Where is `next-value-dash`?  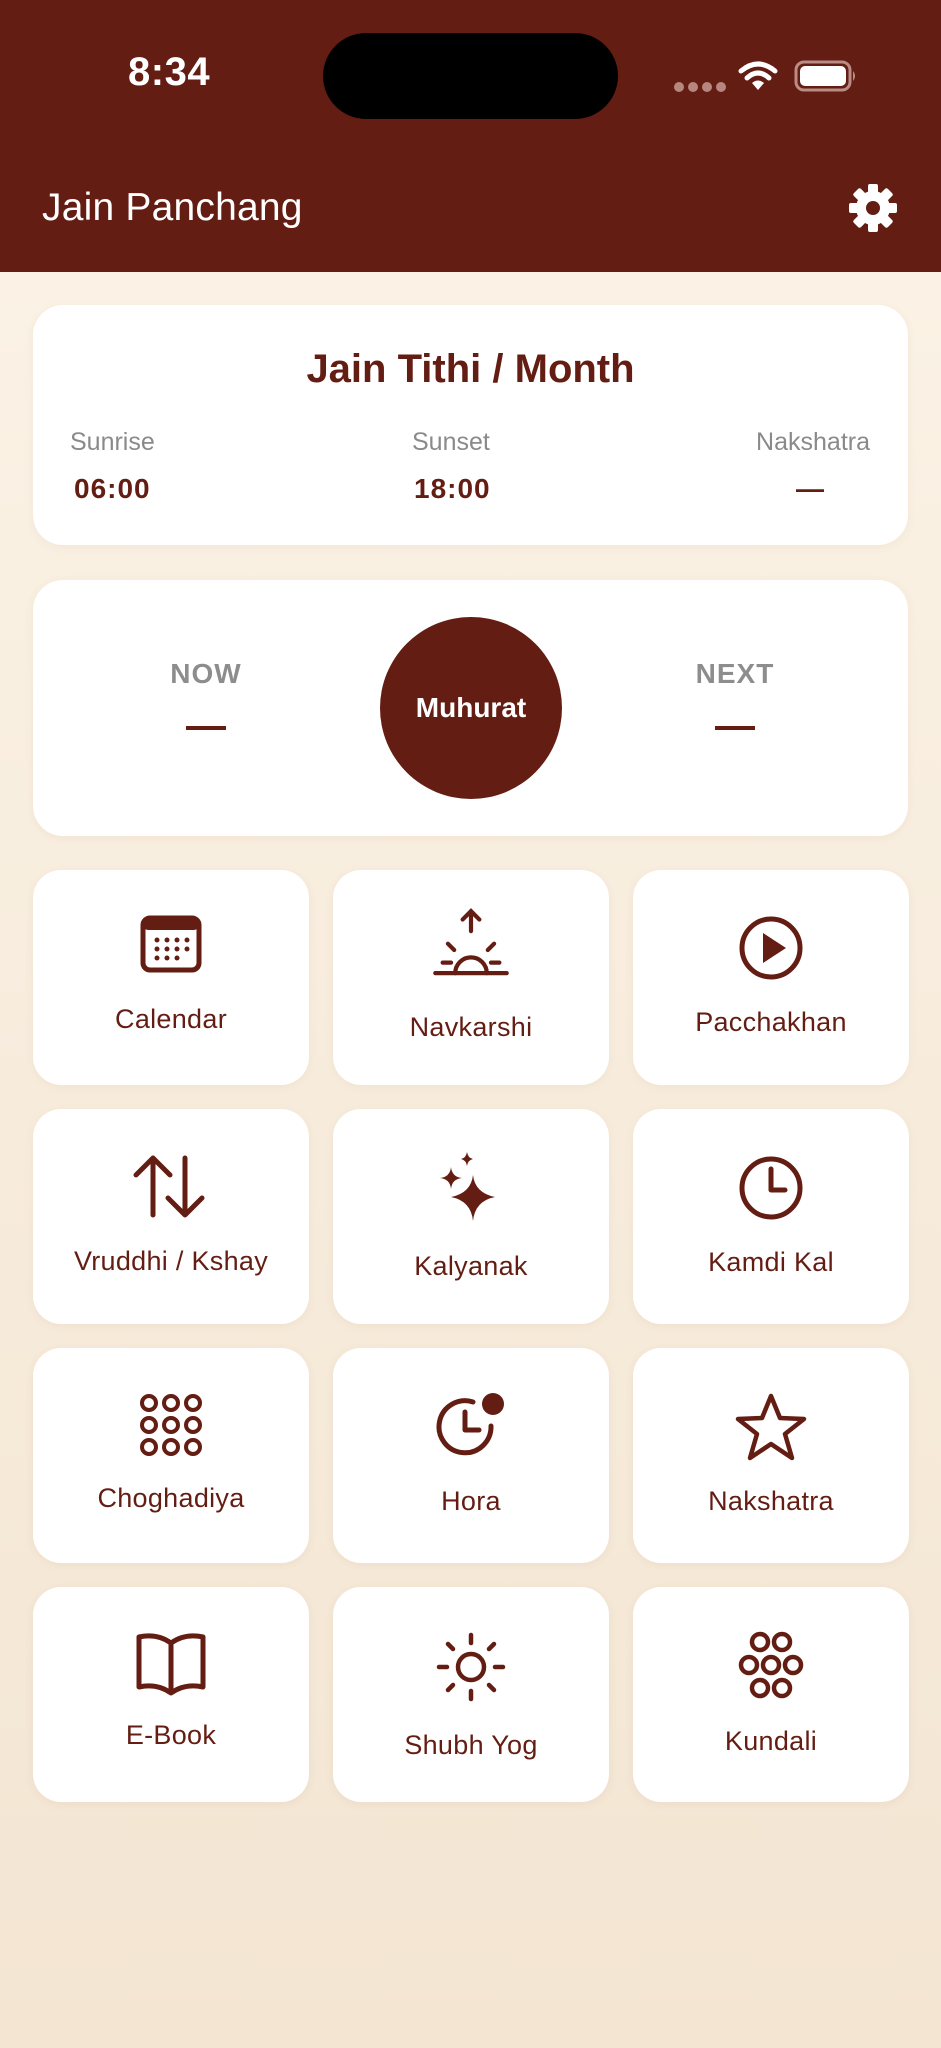 next-value-dash is located at coordinates (735, 728).